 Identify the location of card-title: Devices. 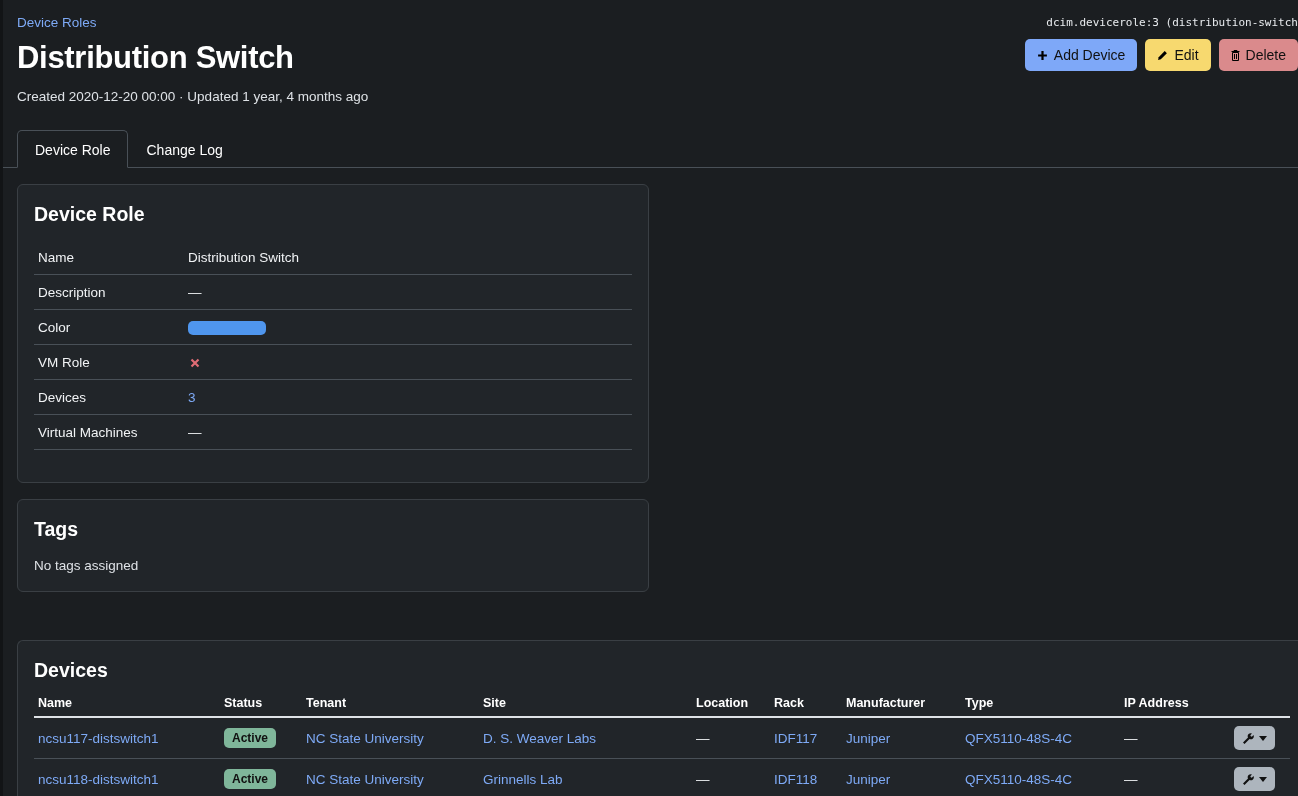
(71, 670).